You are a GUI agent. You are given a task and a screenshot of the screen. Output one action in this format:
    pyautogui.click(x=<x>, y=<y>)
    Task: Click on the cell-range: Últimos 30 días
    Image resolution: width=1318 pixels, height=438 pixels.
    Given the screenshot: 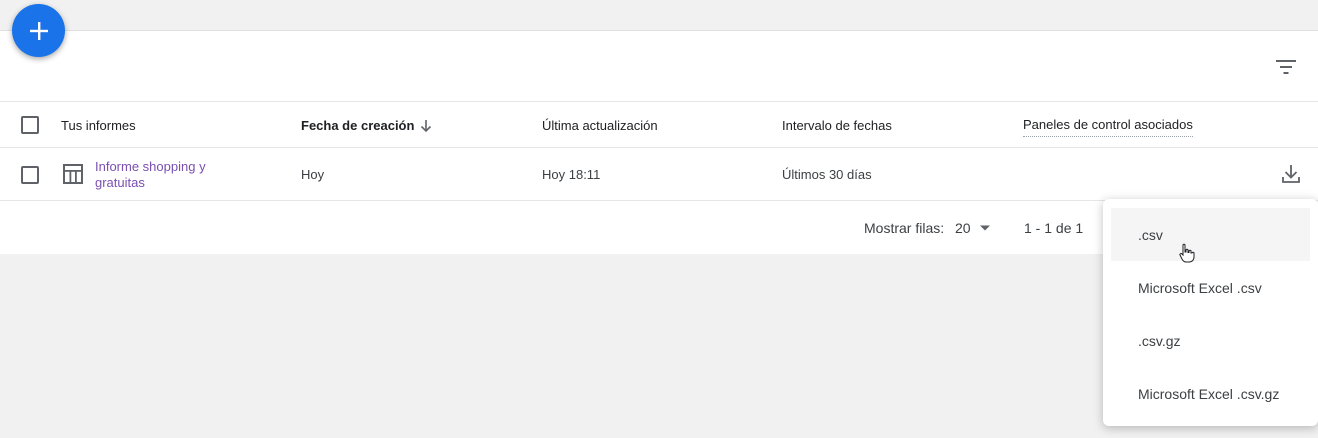 What is the action you would take?
    pyautogui.click(x=827, y=174)
    